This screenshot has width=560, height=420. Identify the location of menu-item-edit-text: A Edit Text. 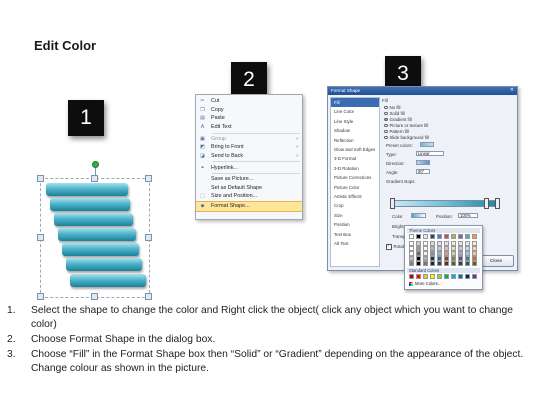
(249, 127).